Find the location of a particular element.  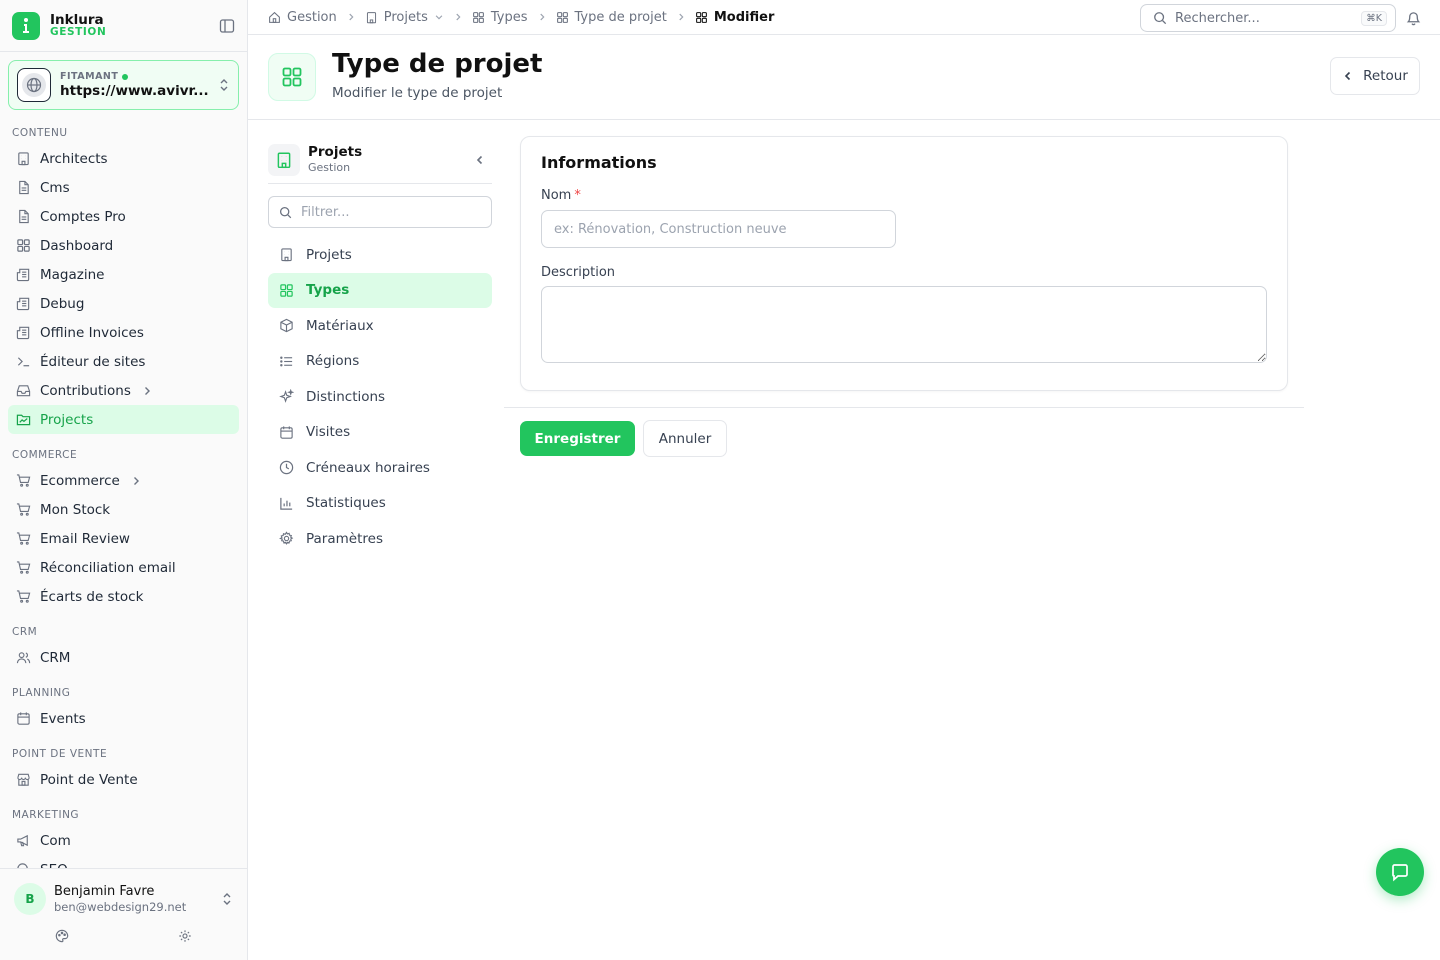

sidebar-item-projects: Projects is located at coordinates (123, 419).